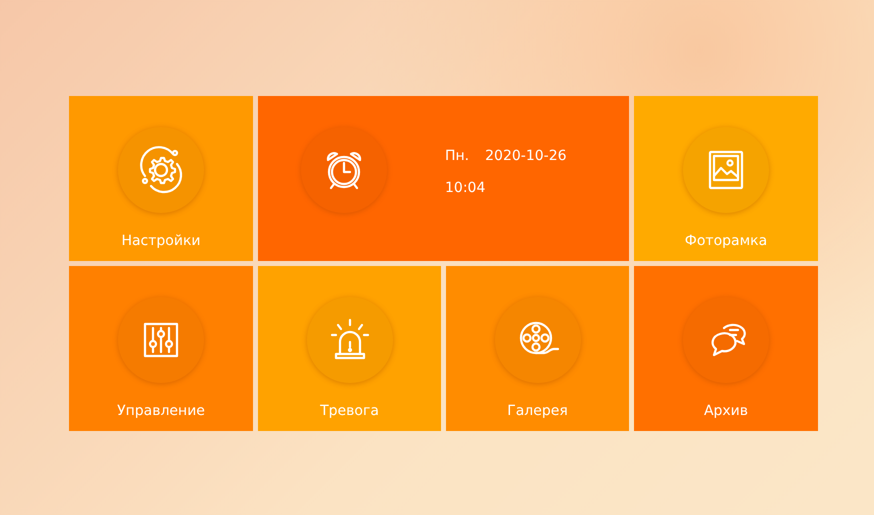 The height and width of the screenshot is (515, 874). I want to click on app-tile: Галерея, so click(537, 348).